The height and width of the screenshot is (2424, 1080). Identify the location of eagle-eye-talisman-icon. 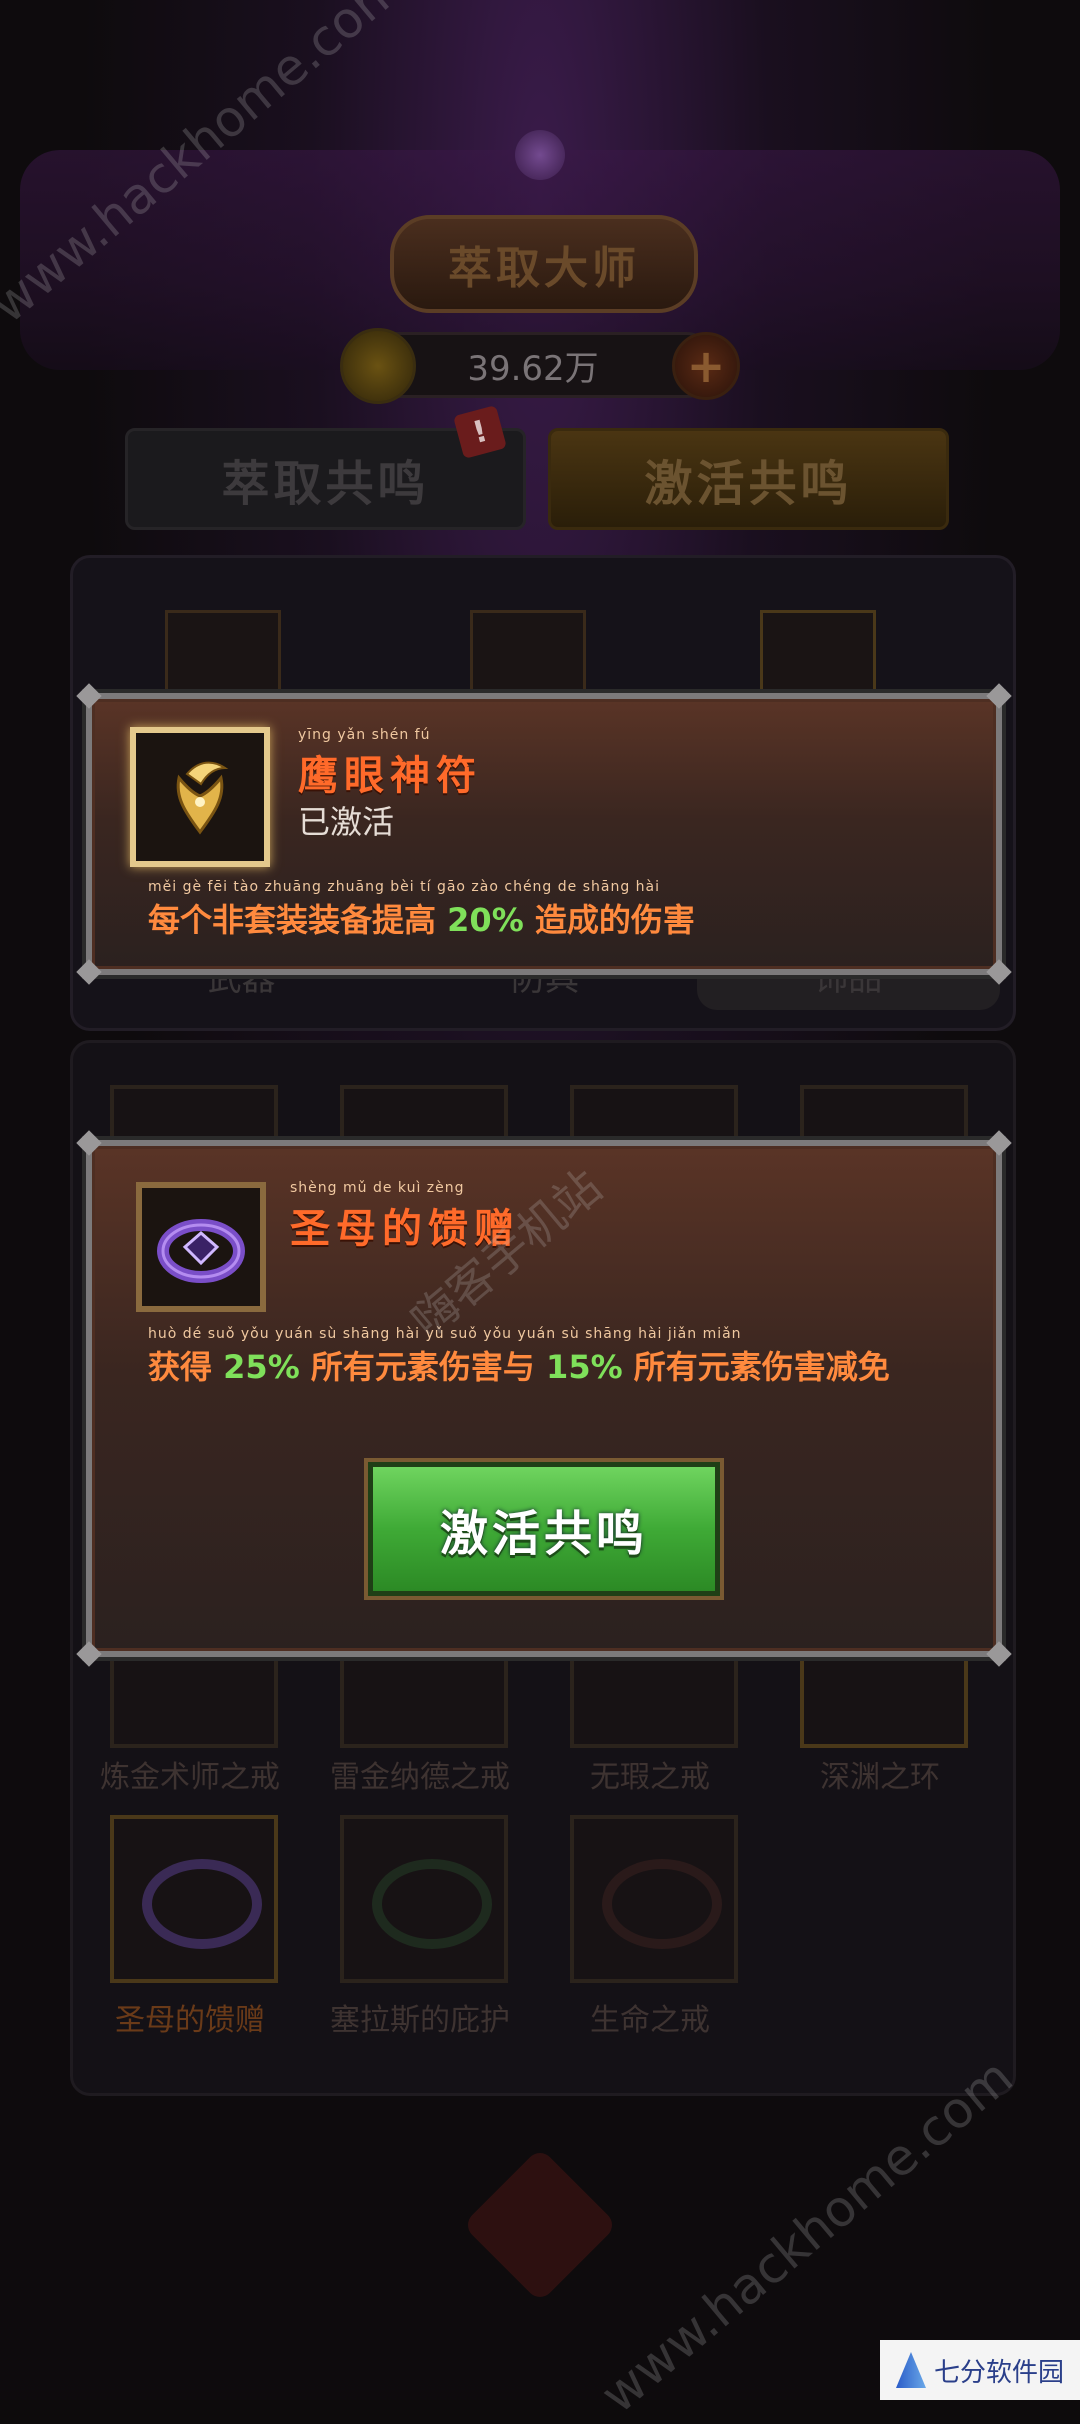
(200, 797).